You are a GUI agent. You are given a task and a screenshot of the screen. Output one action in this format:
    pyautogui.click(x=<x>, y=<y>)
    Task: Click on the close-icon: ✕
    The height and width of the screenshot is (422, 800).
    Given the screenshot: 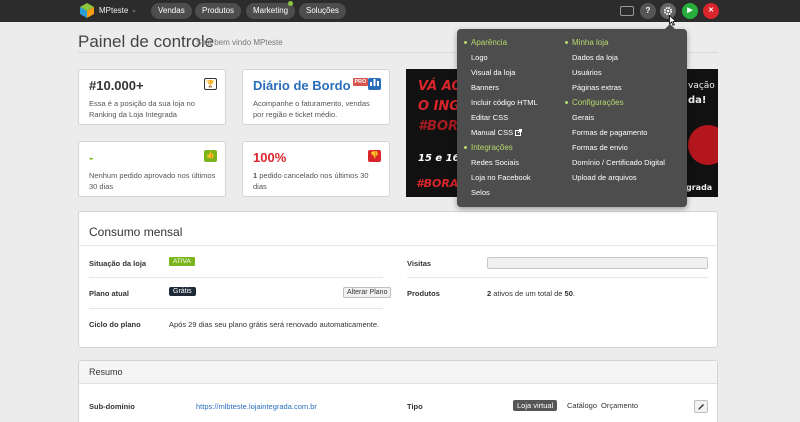 What is the action you would take?
    pyautogui.click(x=711, y=11)
    